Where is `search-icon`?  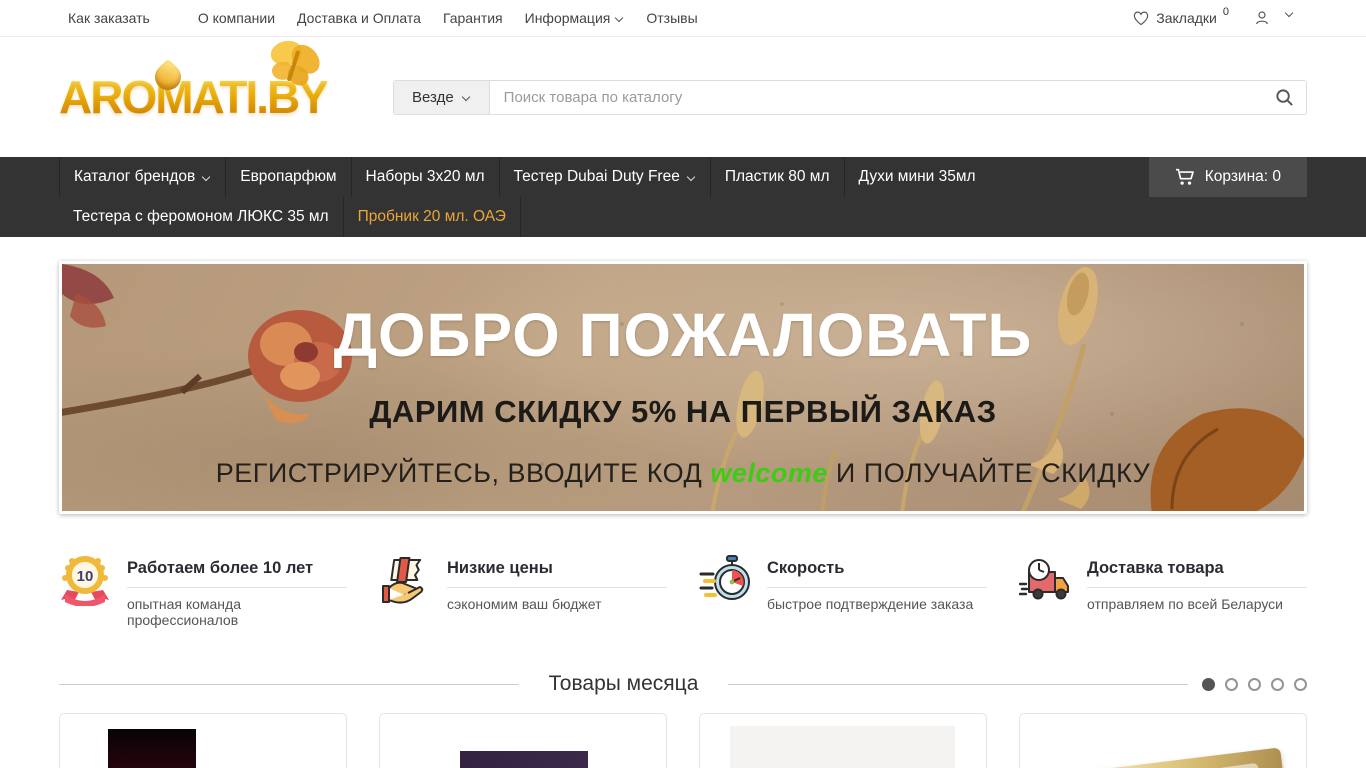
search-icon is located at coordinates (1284, 97).